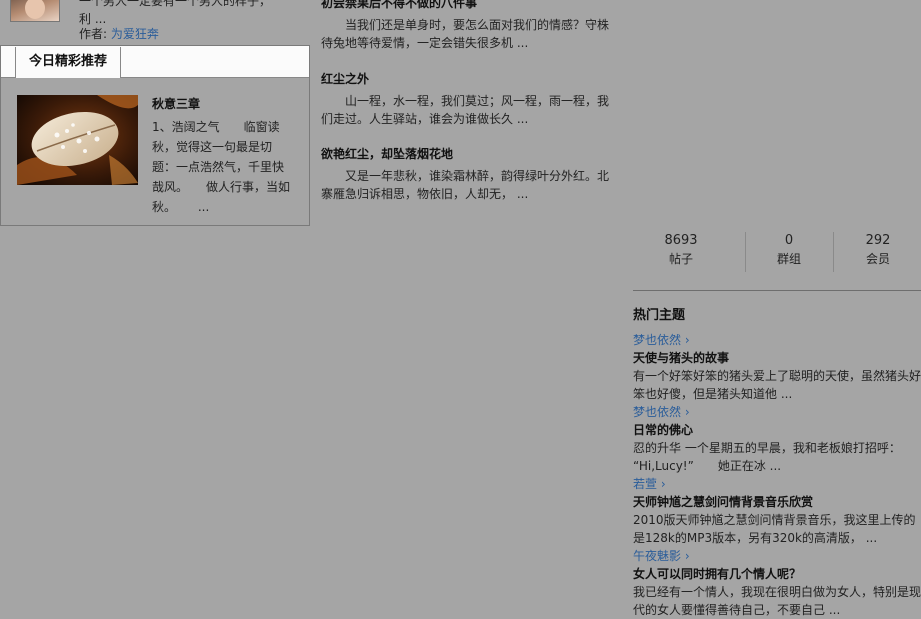  Describe the element at coordinates (789, 240) in the screenshot. I see `stat-groups-value: 0` at that location.